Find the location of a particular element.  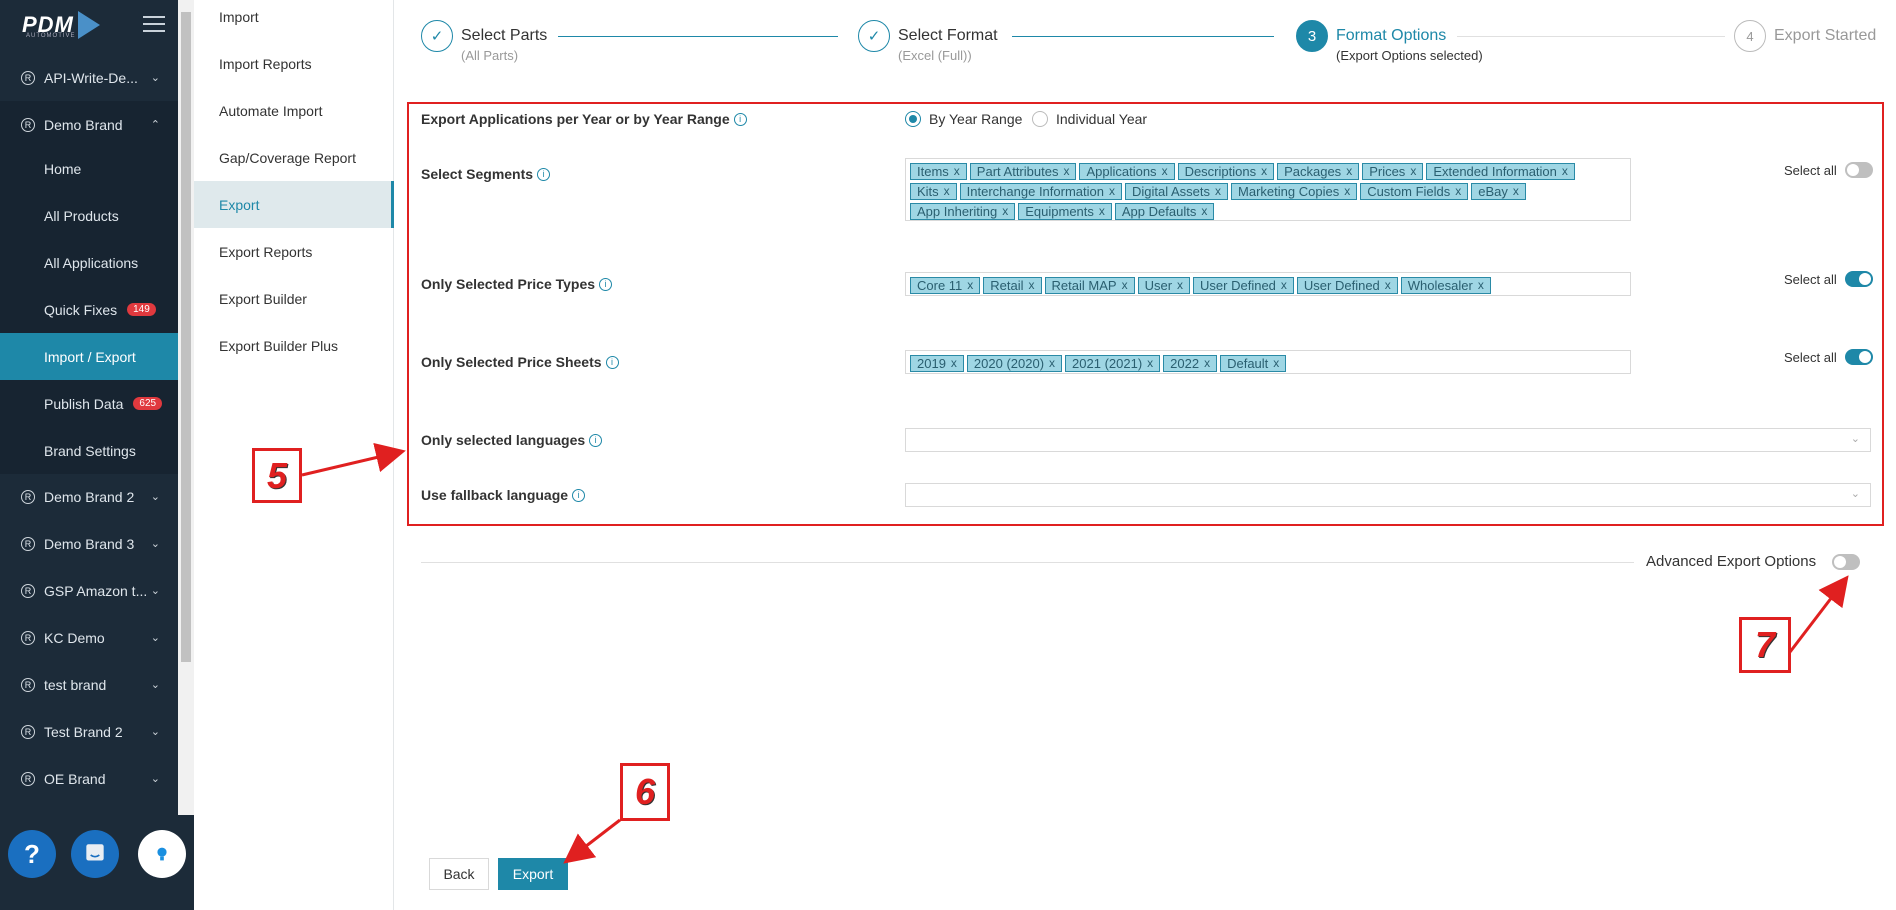

sidebar-scrollbar is located at coordinates (186, 407).